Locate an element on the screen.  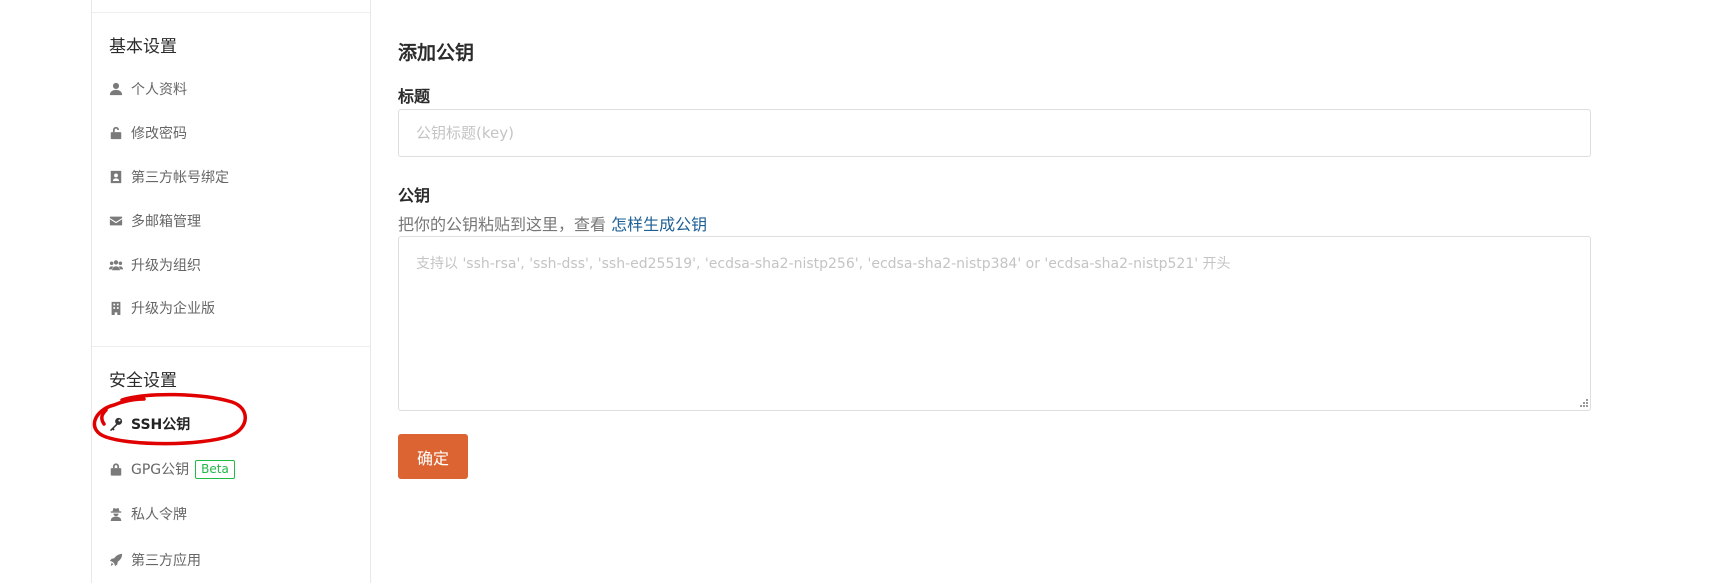
page-title: 添加公钥 is located at coordinates (436, 53).